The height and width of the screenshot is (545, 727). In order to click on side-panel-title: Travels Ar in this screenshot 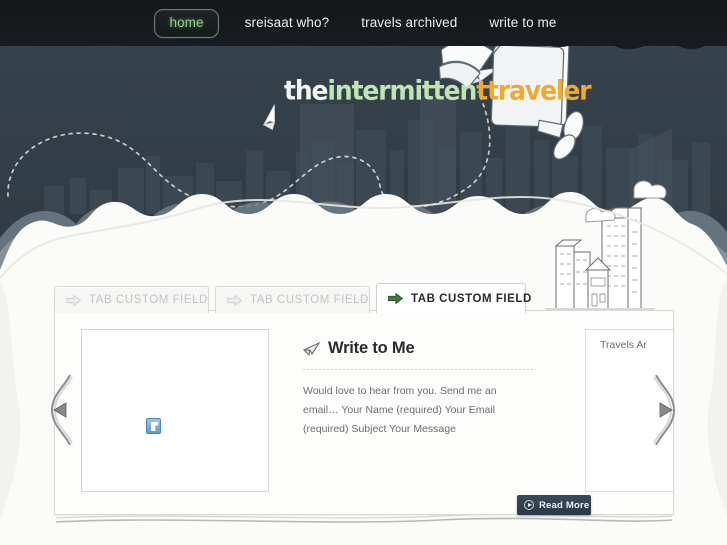, I will do `click(623, 345)`.